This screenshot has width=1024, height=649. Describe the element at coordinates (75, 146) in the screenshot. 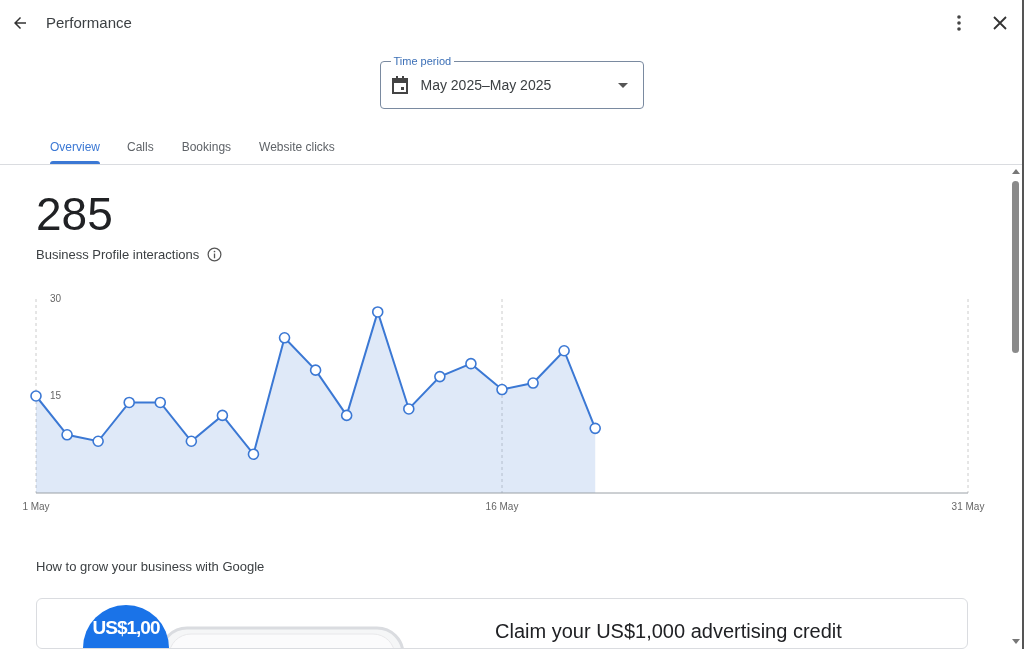

I see `tab: Overview` at that location.